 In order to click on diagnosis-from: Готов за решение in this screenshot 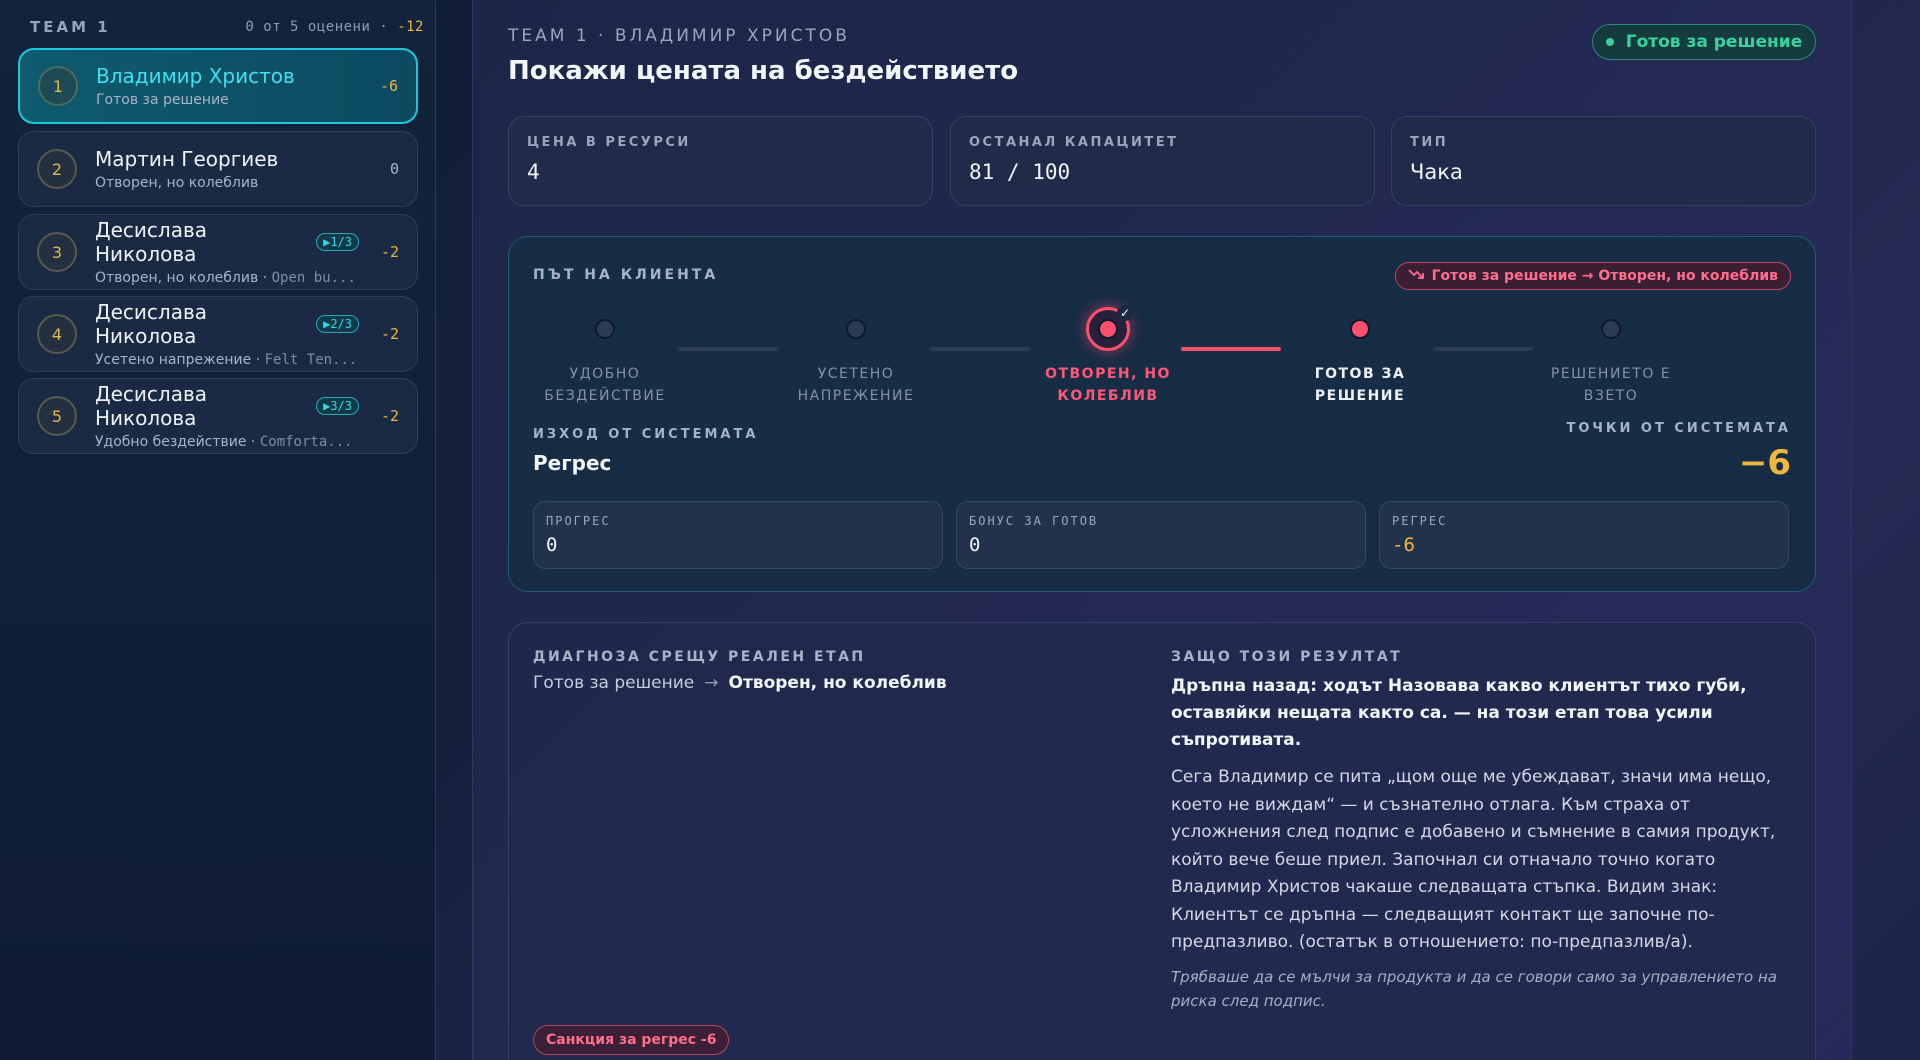, I will do `click(614, 683)`.